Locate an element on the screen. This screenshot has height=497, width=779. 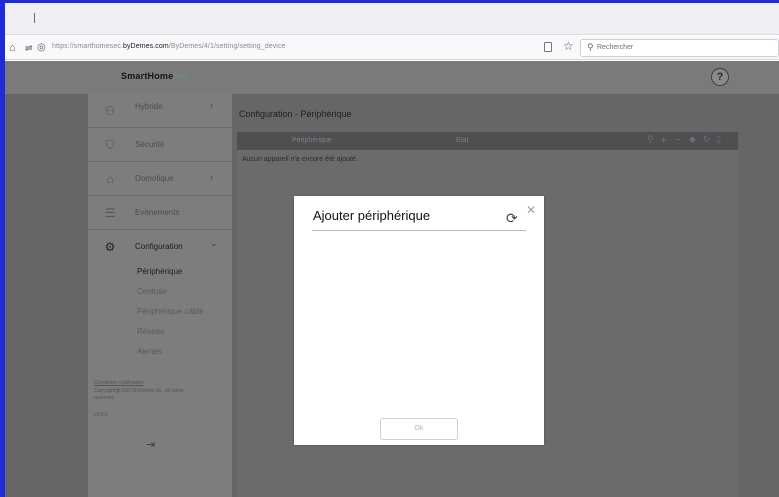
app-header: SmartHomeSec ? is located at coordinates (392, 77).